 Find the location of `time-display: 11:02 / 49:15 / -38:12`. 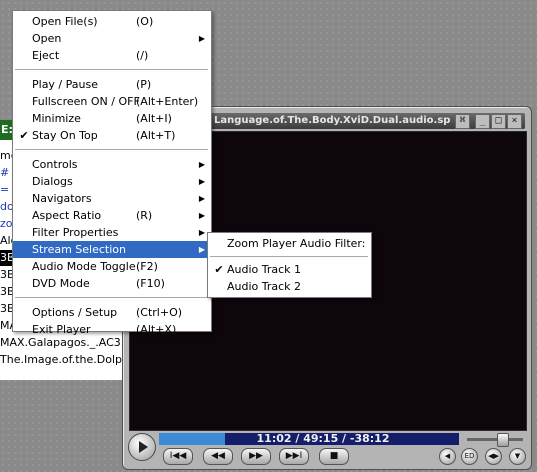

time-display: 11:02 / 49:15 / -38:12 is located at coordinates (323, 438).